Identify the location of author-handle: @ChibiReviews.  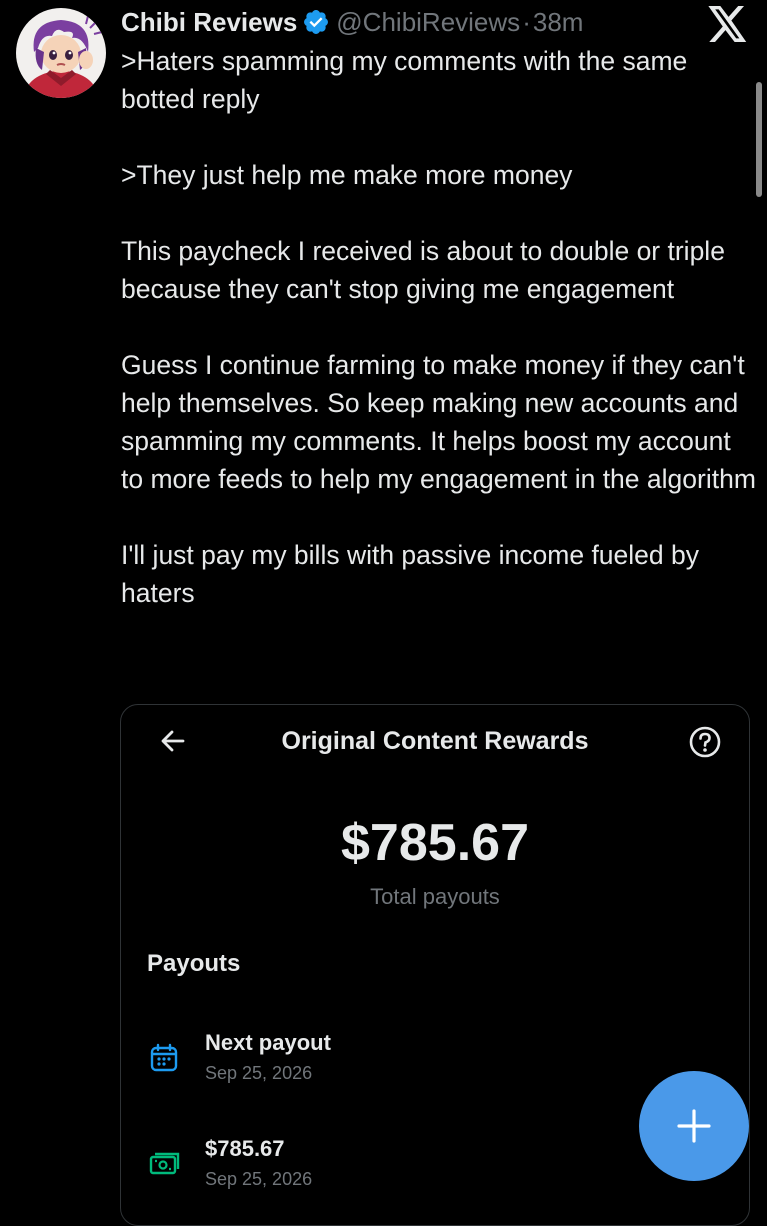
(428, 22).